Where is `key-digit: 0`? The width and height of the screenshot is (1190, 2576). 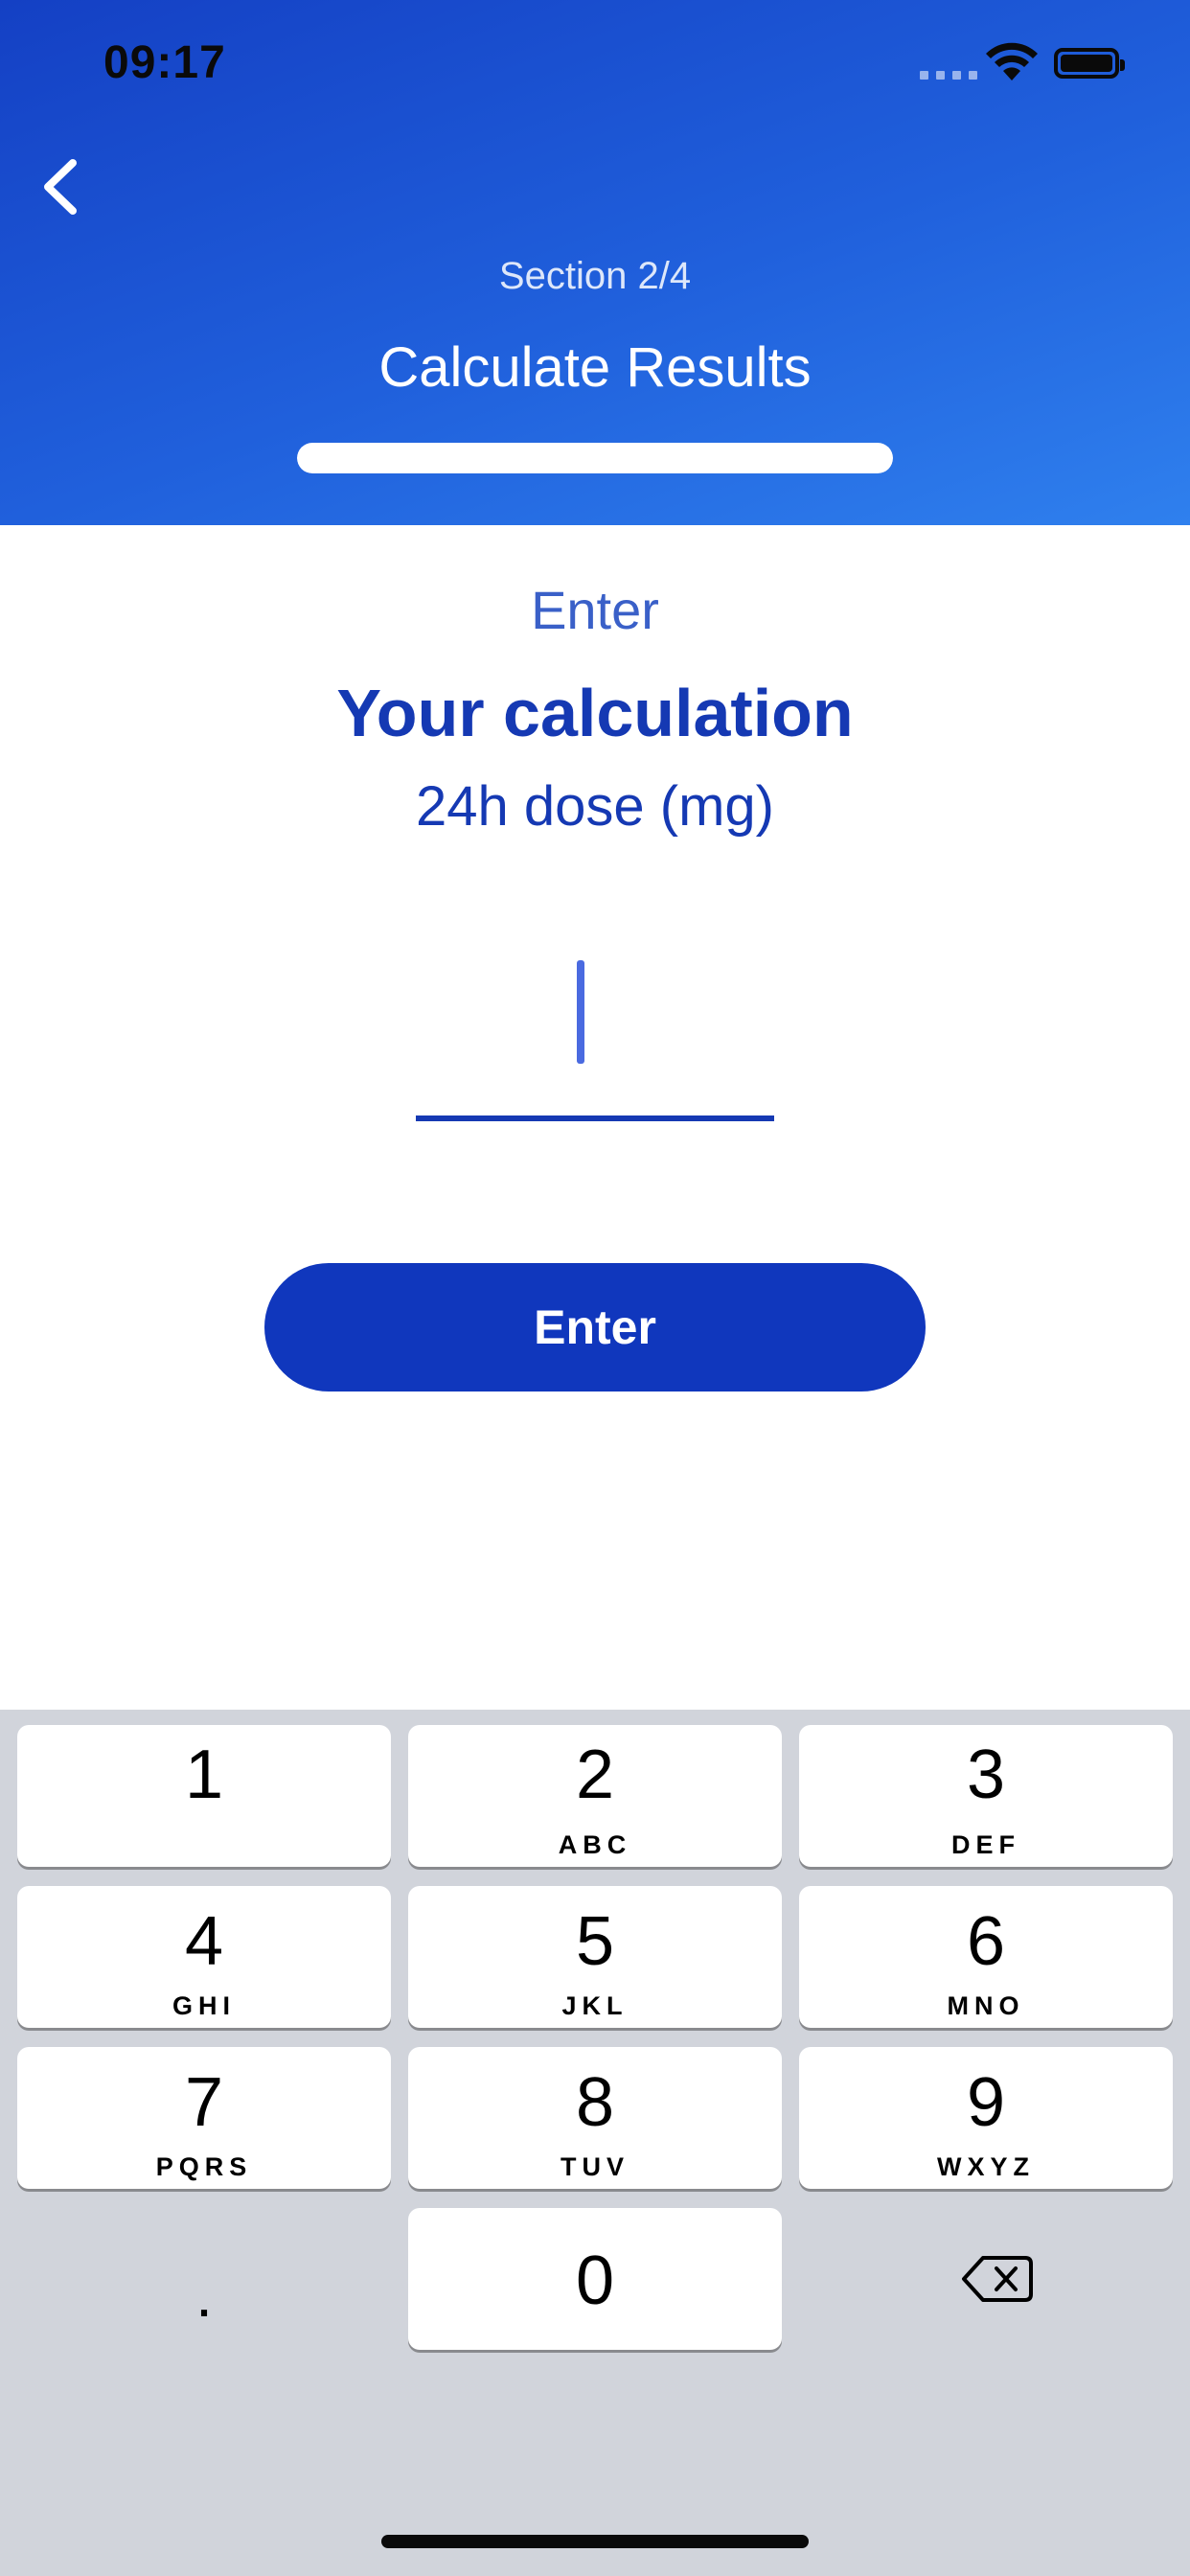
key-digit: 0 is located at coordinates (595, 2280).